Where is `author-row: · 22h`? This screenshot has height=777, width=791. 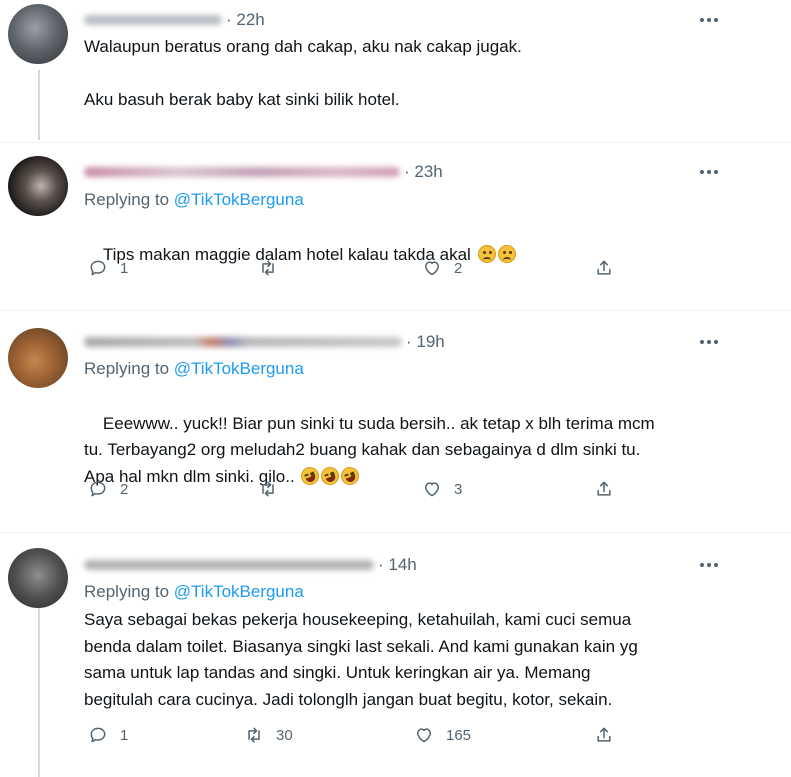 author-row: · 22h is located at coordinates (174, 20).